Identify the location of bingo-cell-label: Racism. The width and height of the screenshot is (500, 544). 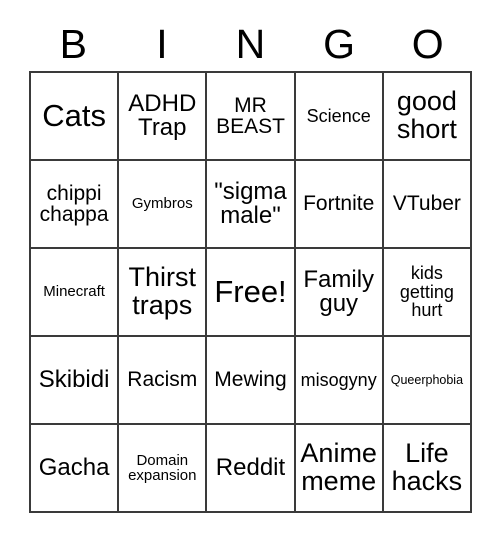
(162, 380).